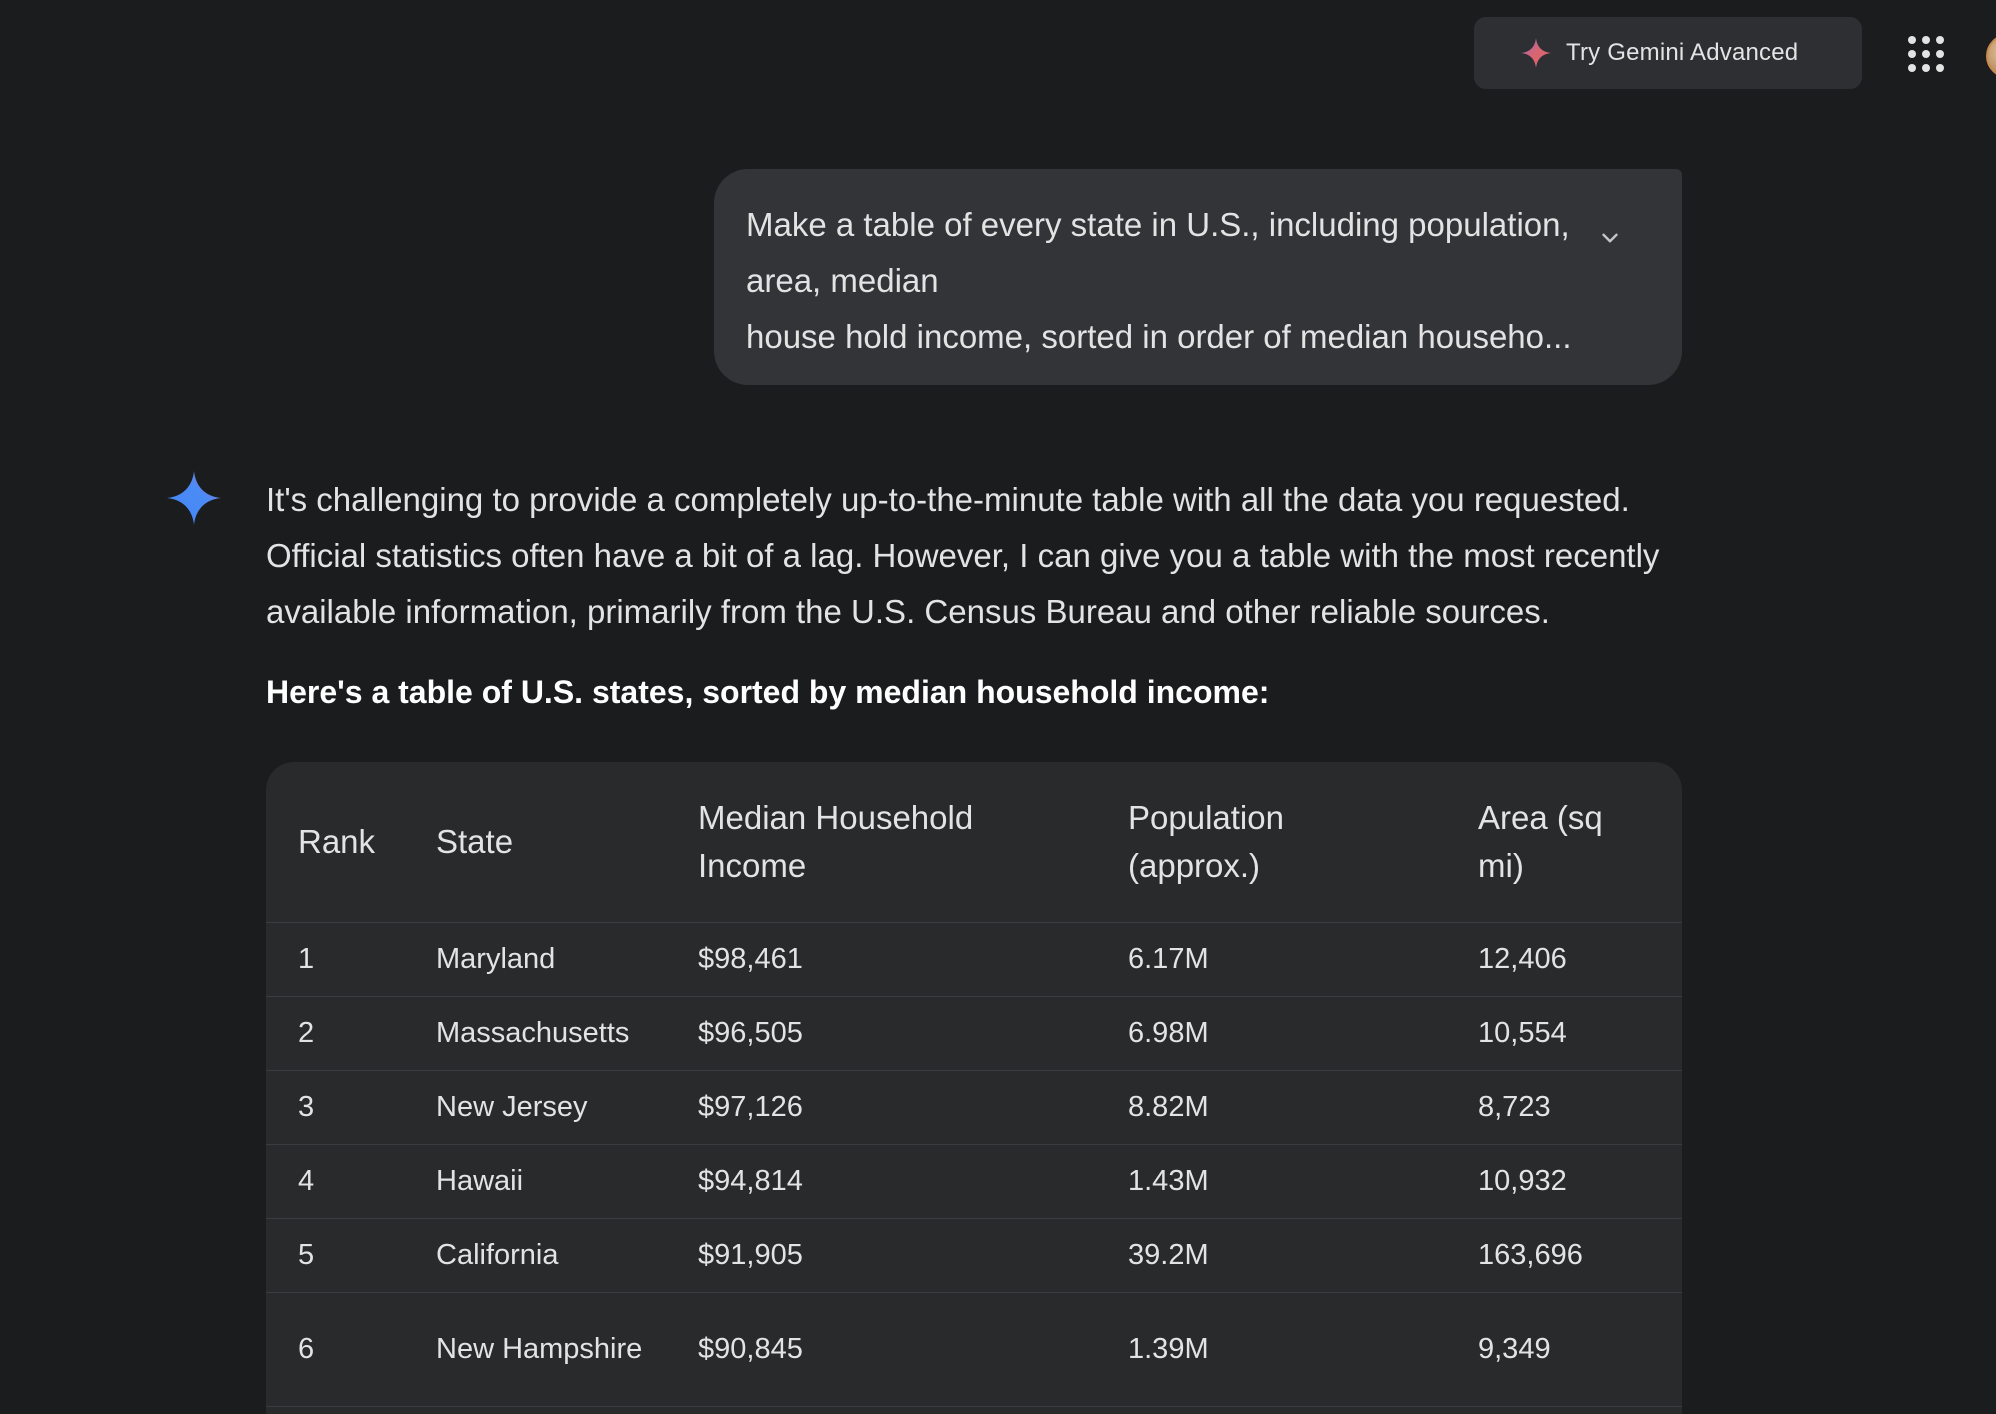 Image resolution: width=1996 pixels, height=1414 pixels. I want to click on area-cell: 163,696, so click(1530, 1255).